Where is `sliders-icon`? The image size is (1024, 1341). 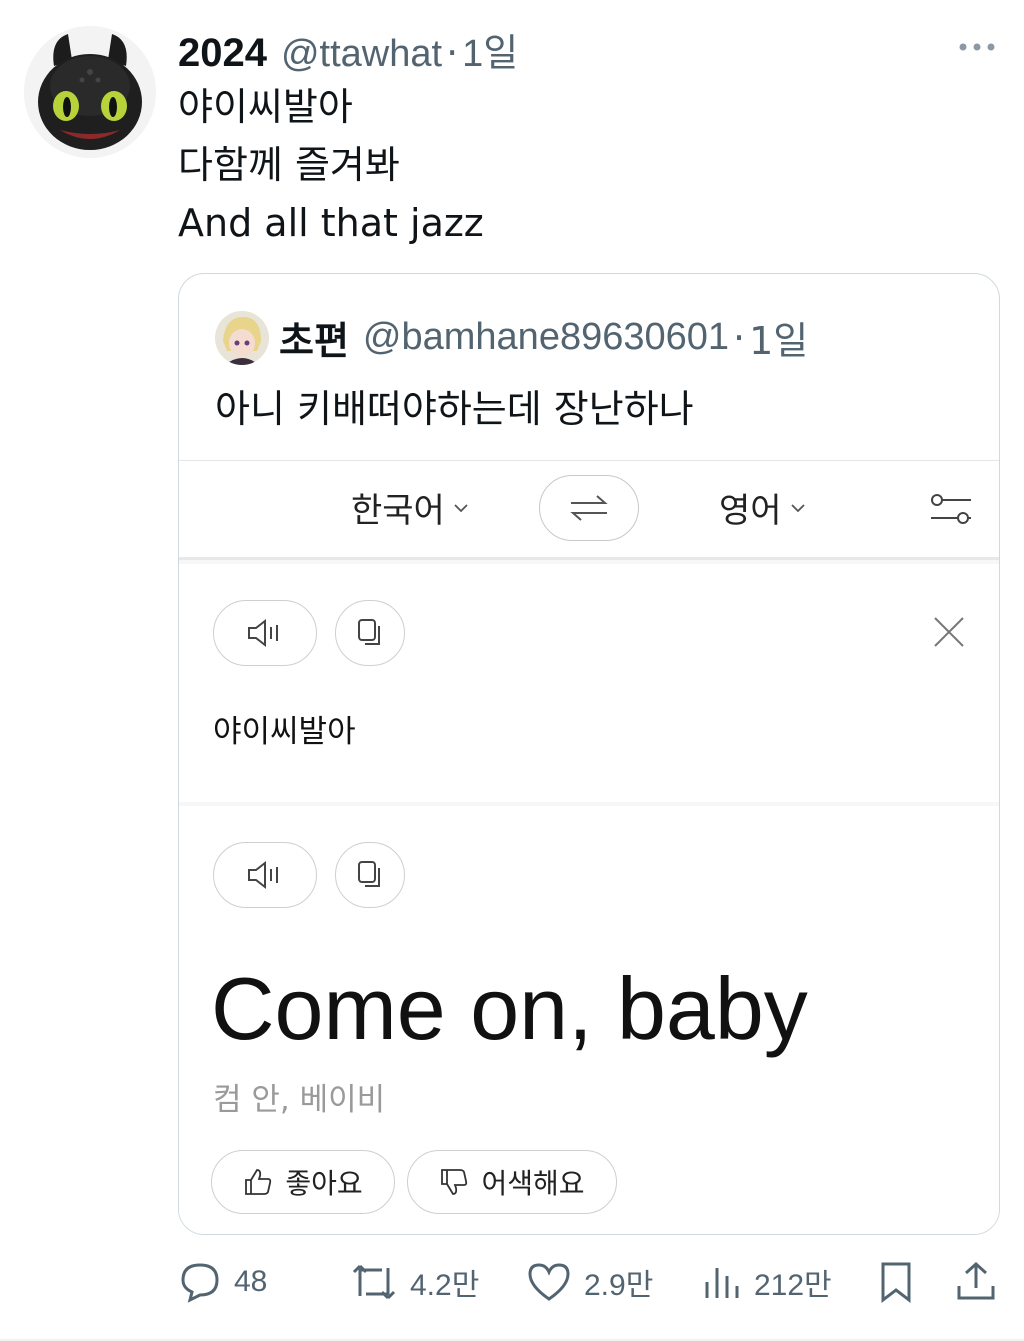
sliders-icon is located at coordinates (951, 509).